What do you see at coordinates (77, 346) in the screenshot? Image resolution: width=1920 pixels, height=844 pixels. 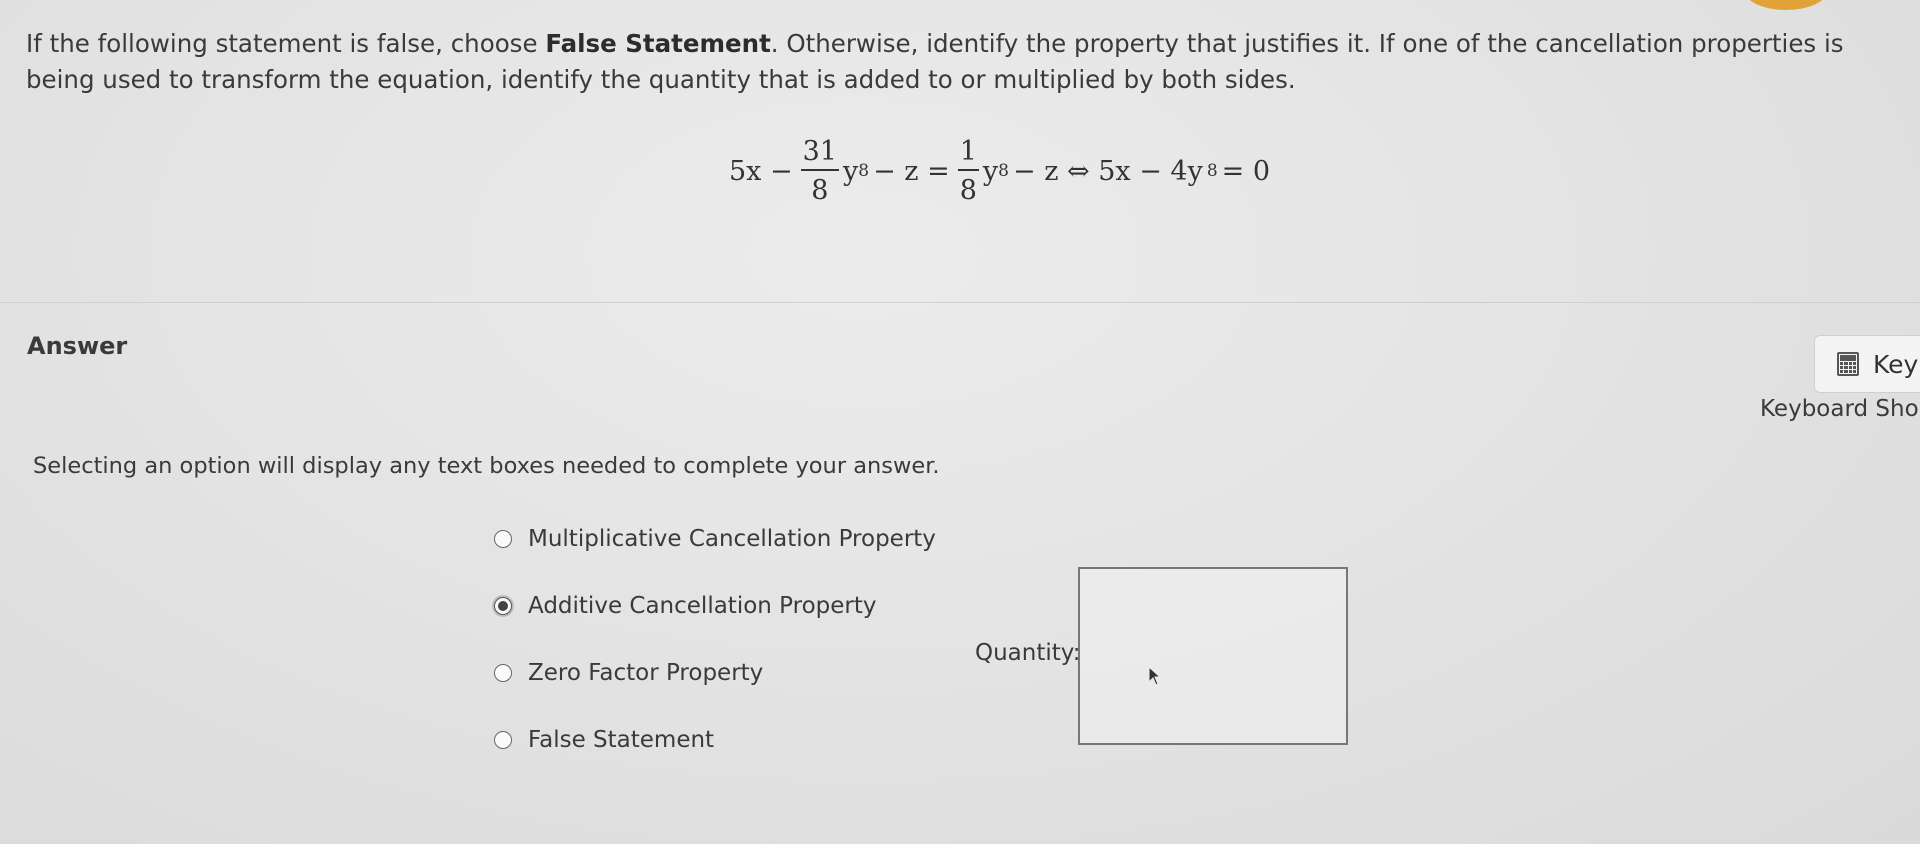 I see `answer-heading: Answer` at bounding box center [77, 346].